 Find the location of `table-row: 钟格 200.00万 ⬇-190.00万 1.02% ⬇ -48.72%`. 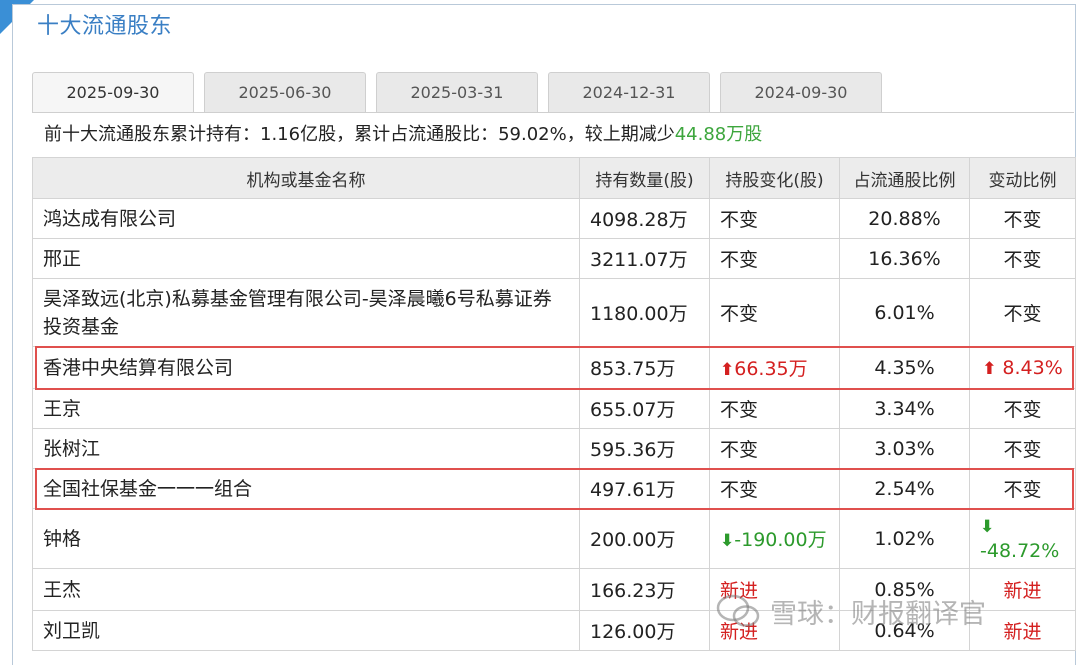

table-row: 钟格 200.00万 ⬇-190.00万 1.02% ⬇ -48.72% is located at coordinates (554, 538).